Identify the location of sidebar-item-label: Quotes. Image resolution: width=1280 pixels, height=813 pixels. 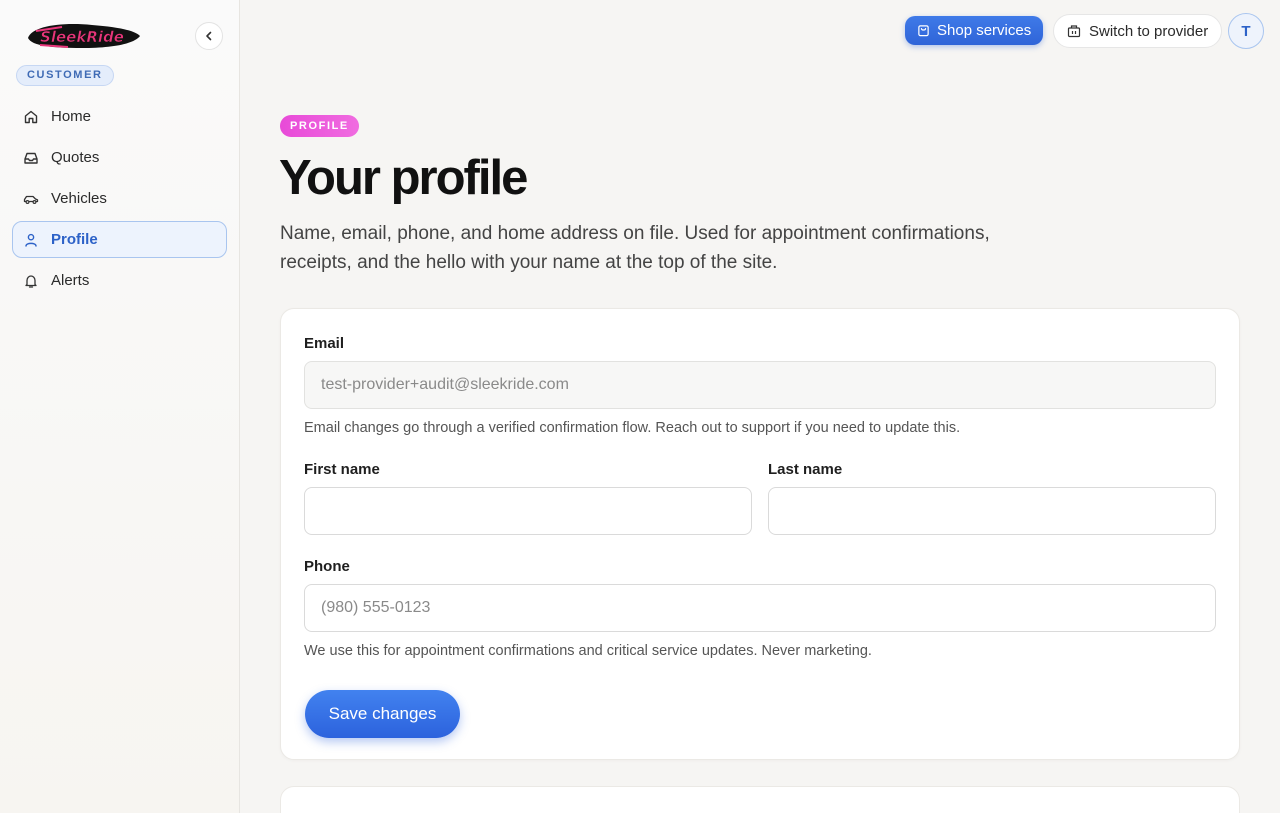
(75, 157).